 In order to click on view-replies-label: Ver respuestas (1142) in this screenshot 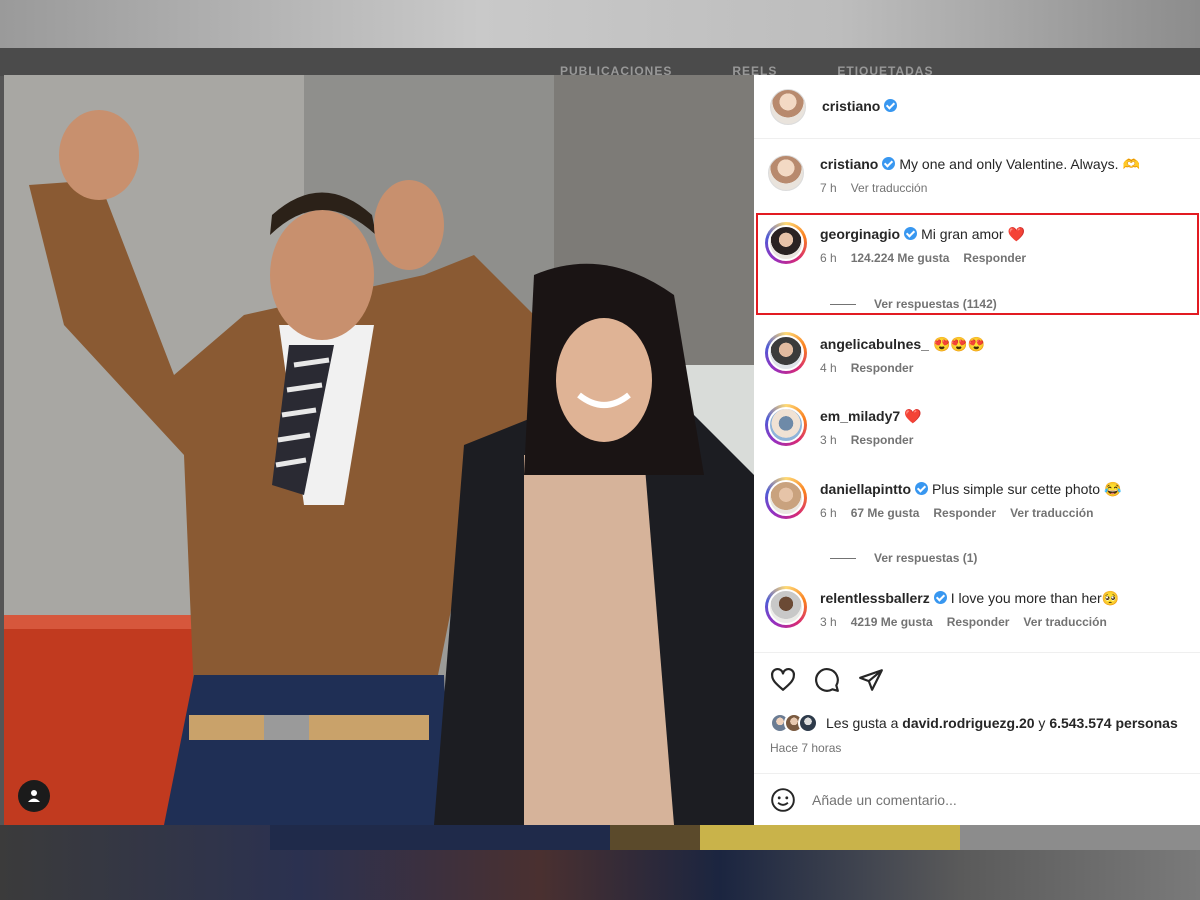, I will do `click(935, 304)`.